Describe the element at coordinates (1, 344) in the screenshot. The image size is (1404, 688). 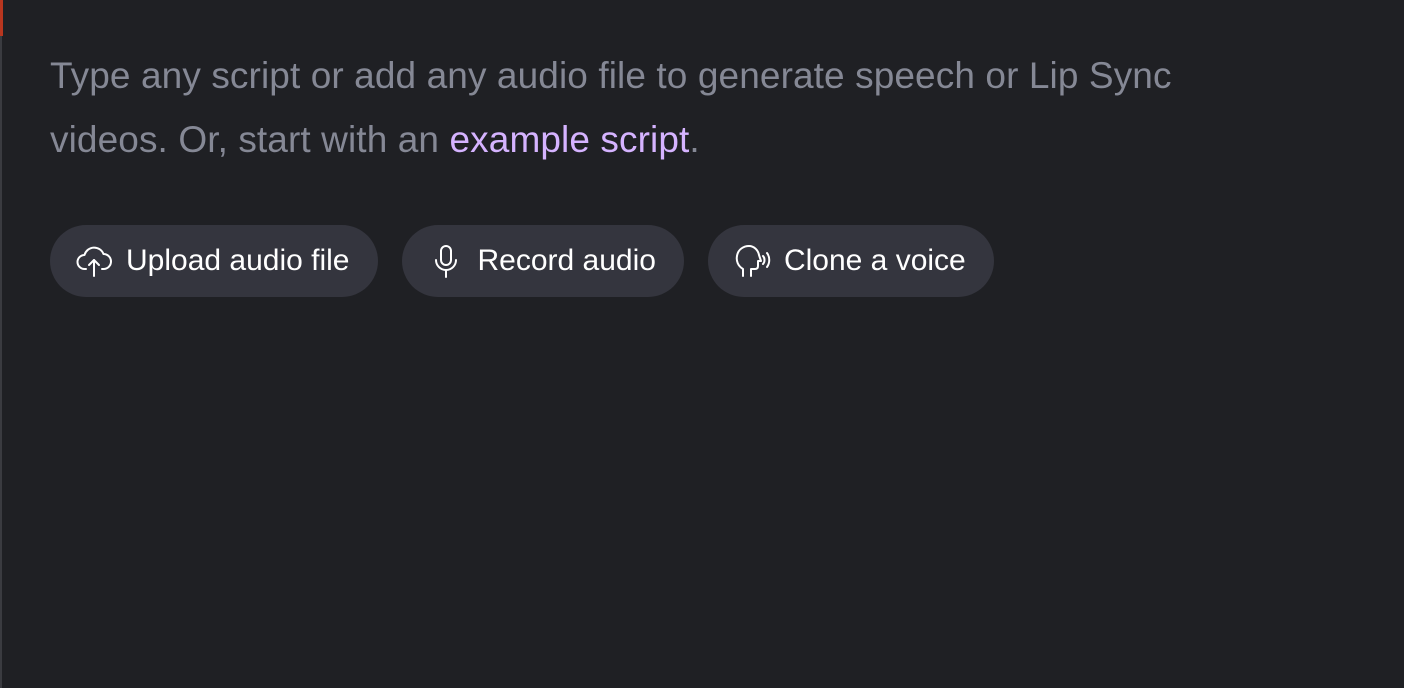
I see `left-border` at that location.